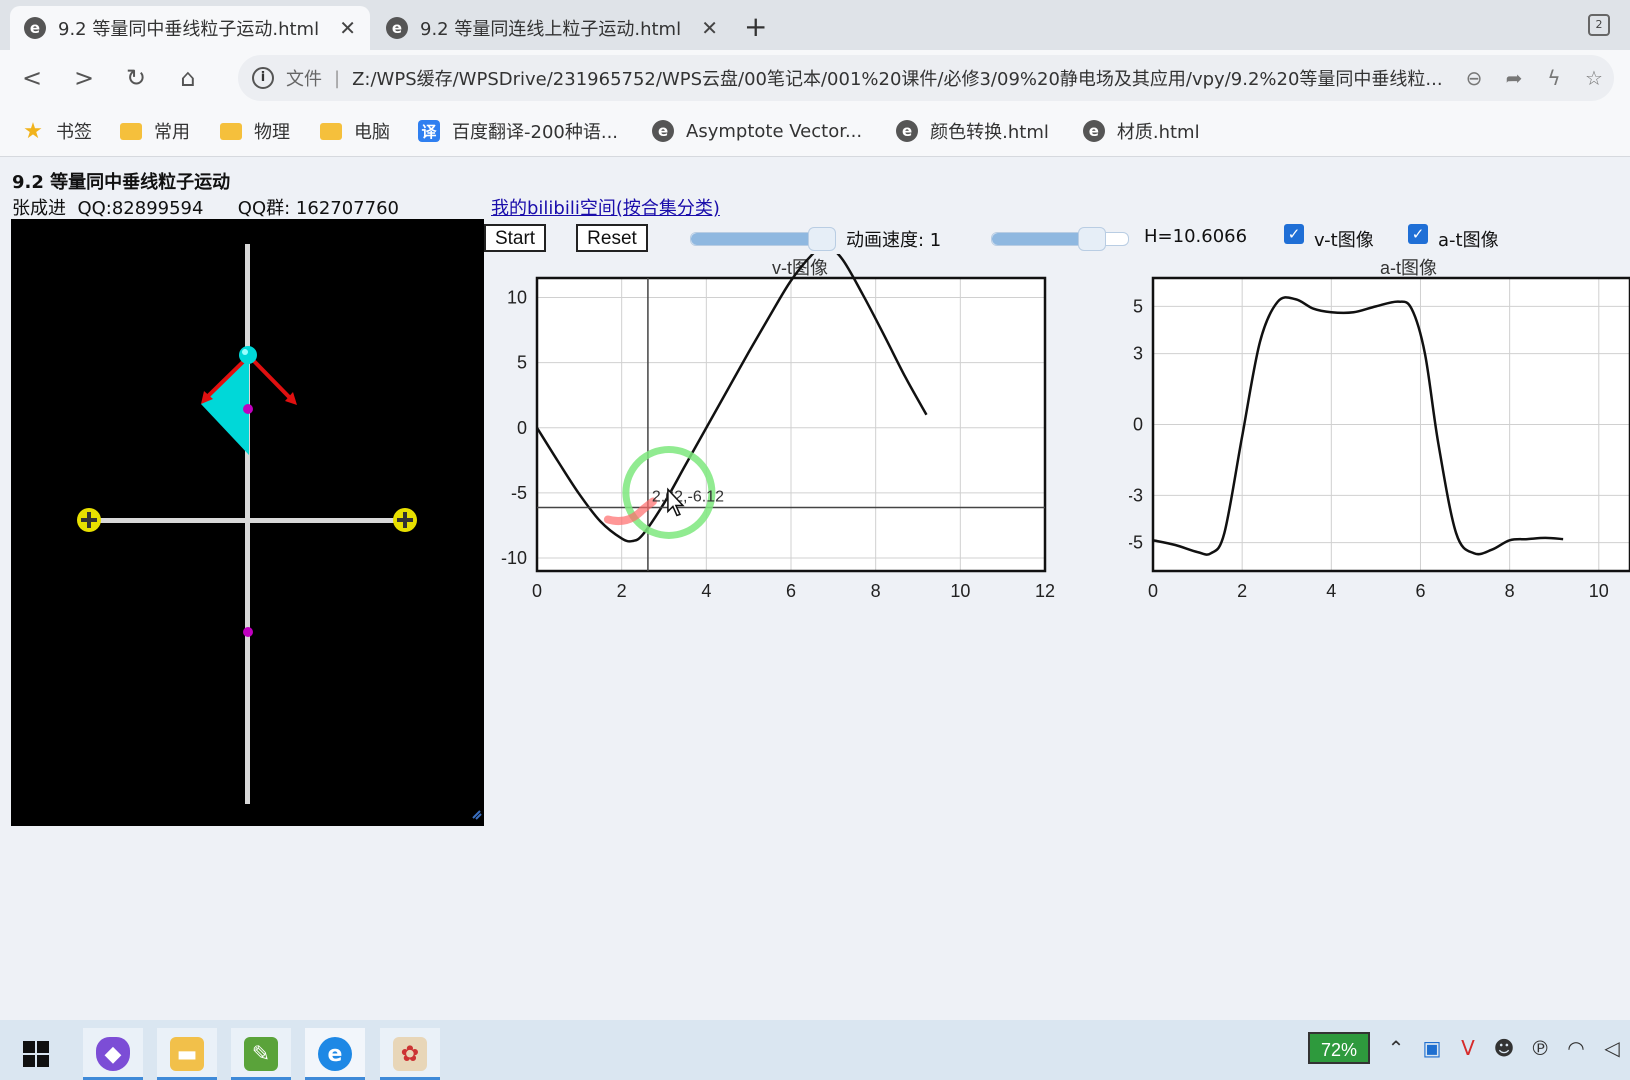 The image size is (1630, 1080). I want to click on vt-checkbox-label: v-t图像, so click(1344, 240).